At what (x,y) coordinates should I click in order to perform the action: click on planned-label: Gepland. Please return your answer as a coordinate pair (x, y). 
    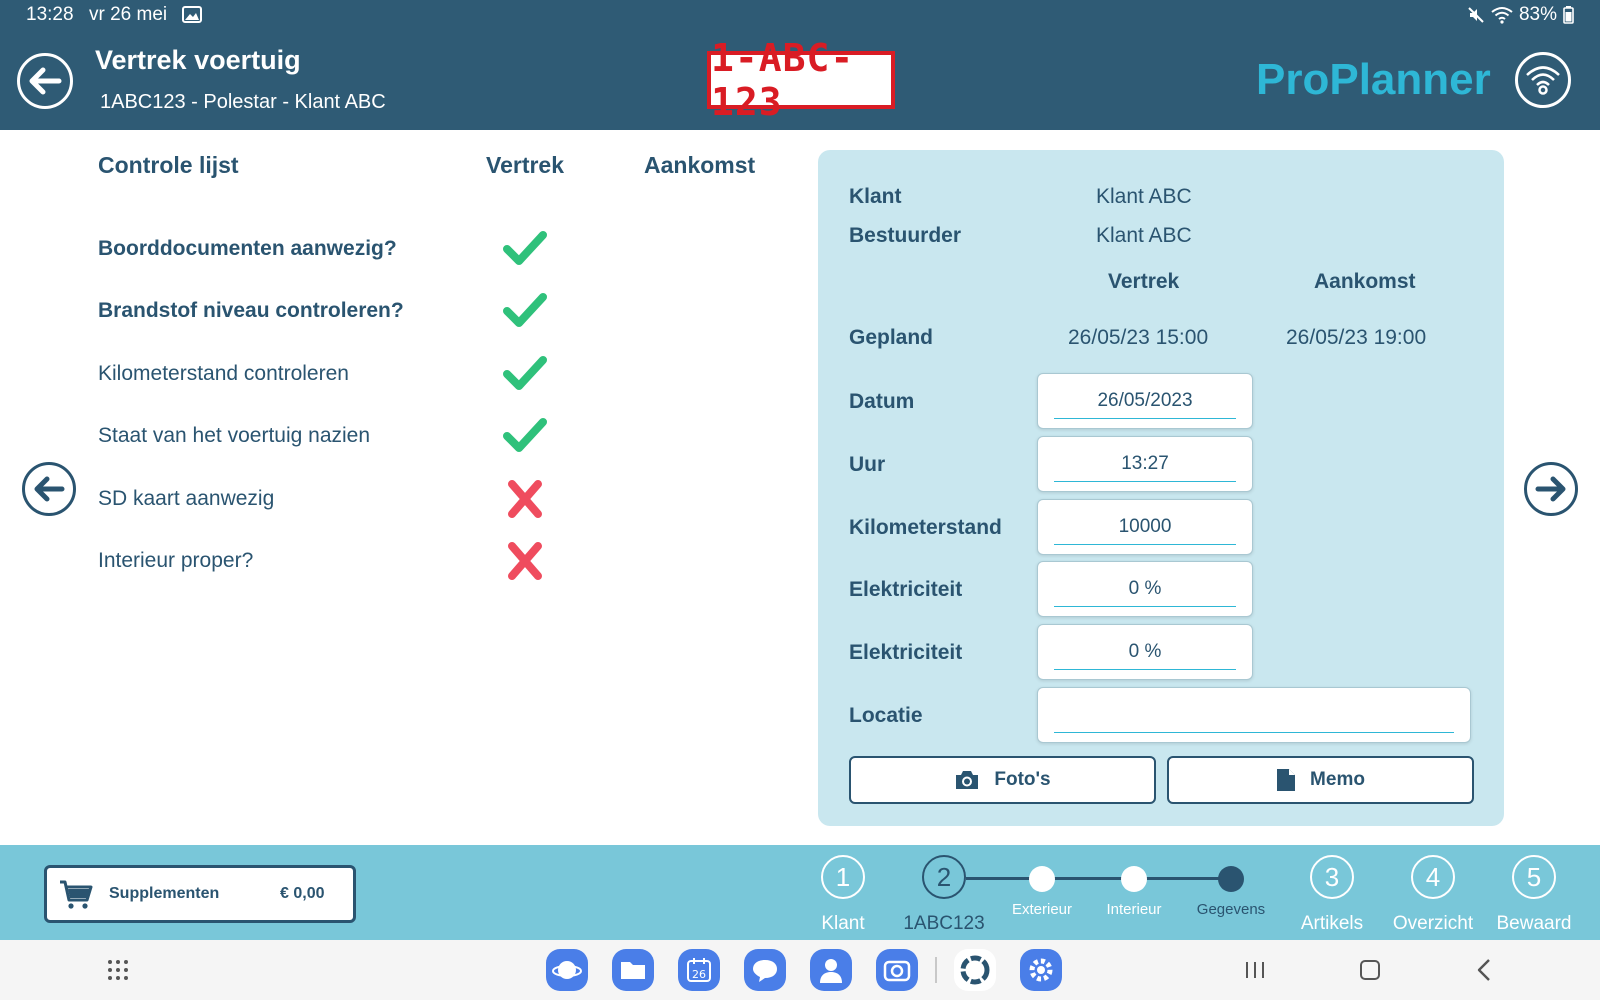
    Looking at the image, I should click on (891, 337).